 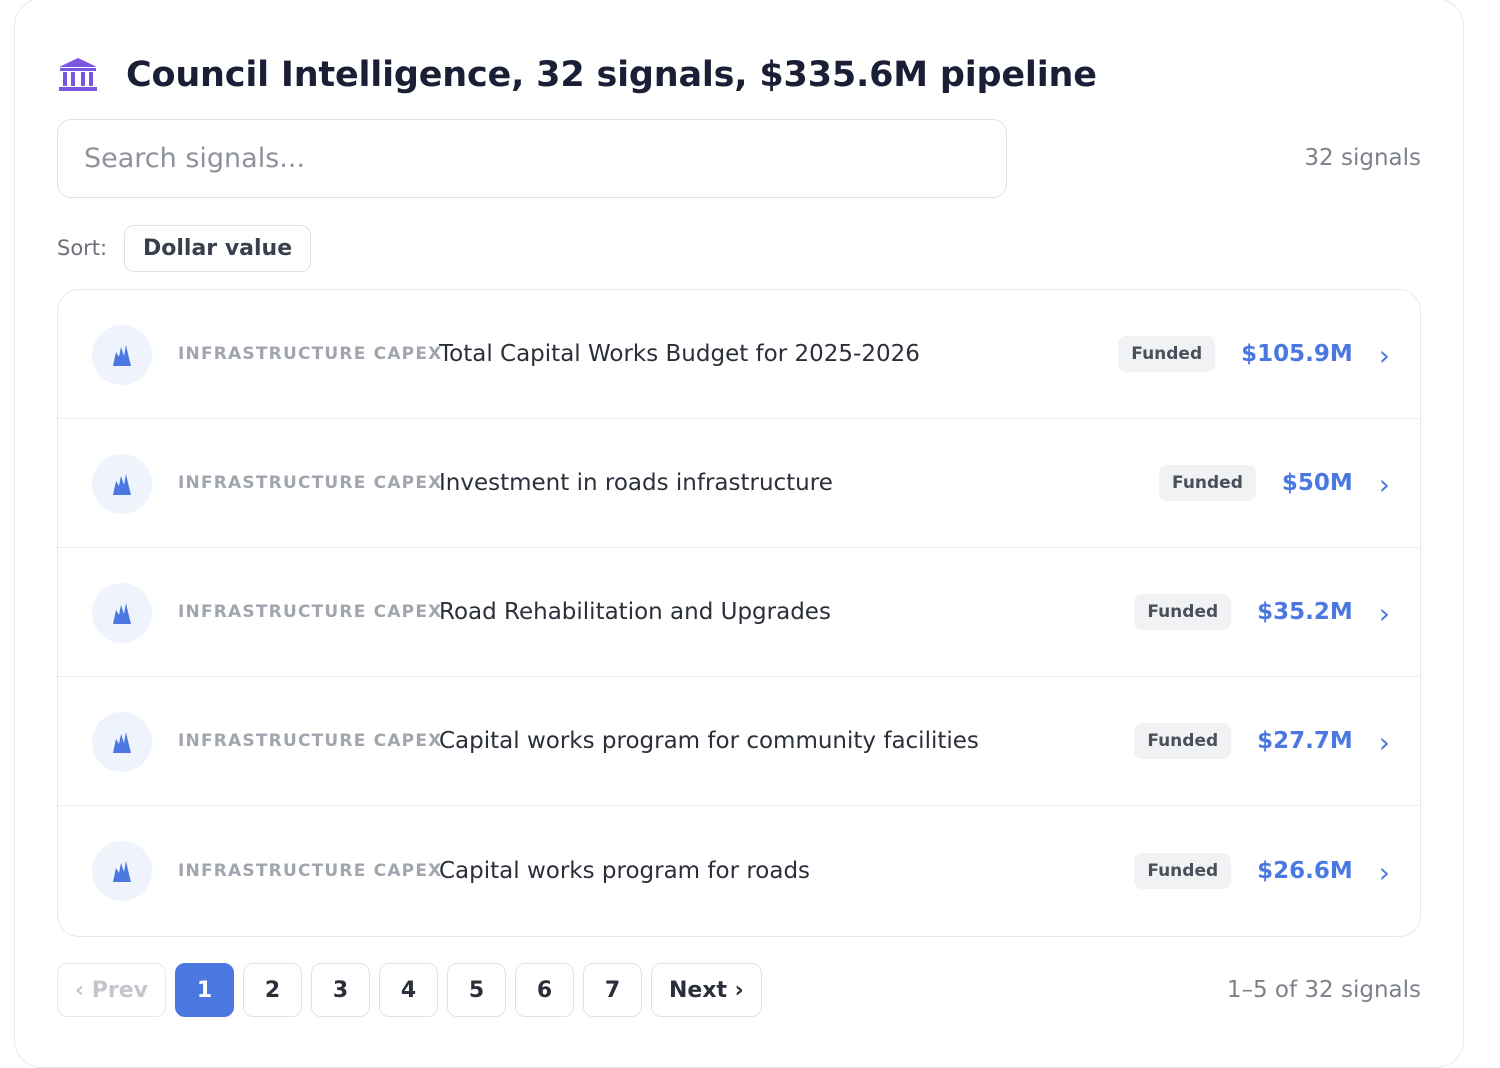 What do you see at coordinates (218, 248) in the screenshot?
I see `sort-dropdown-button: Dollar value` at bounding box center [218, 248].